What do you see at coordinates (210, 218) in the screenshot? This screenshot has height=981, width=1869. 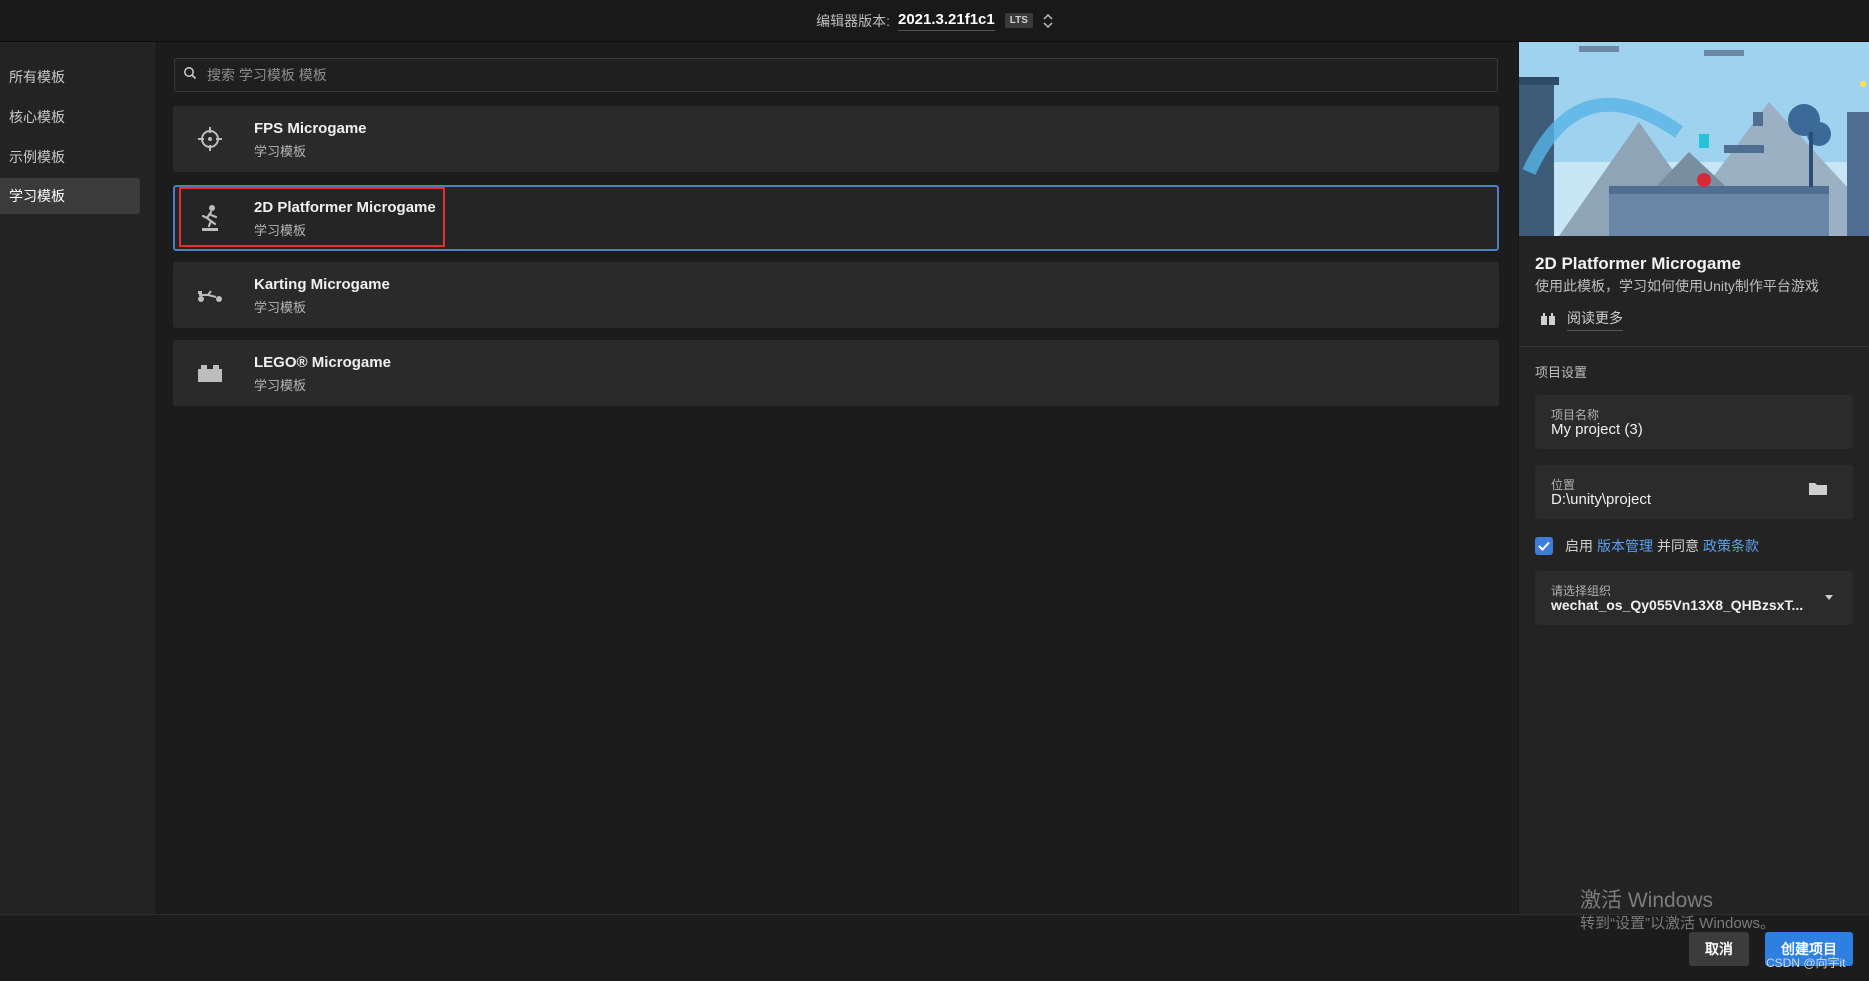 I see `runner-icon` at bounding box center [210, 218].